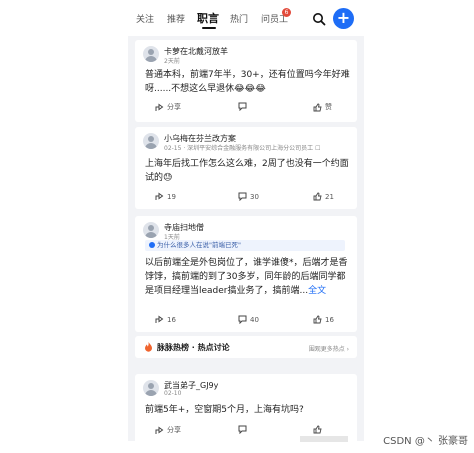 This screenshot has height=453, width=474. I want to click on post-content: 上海年后找工作怎么这么难，2周了也没有一个约面试的😓, so click(248, 171).